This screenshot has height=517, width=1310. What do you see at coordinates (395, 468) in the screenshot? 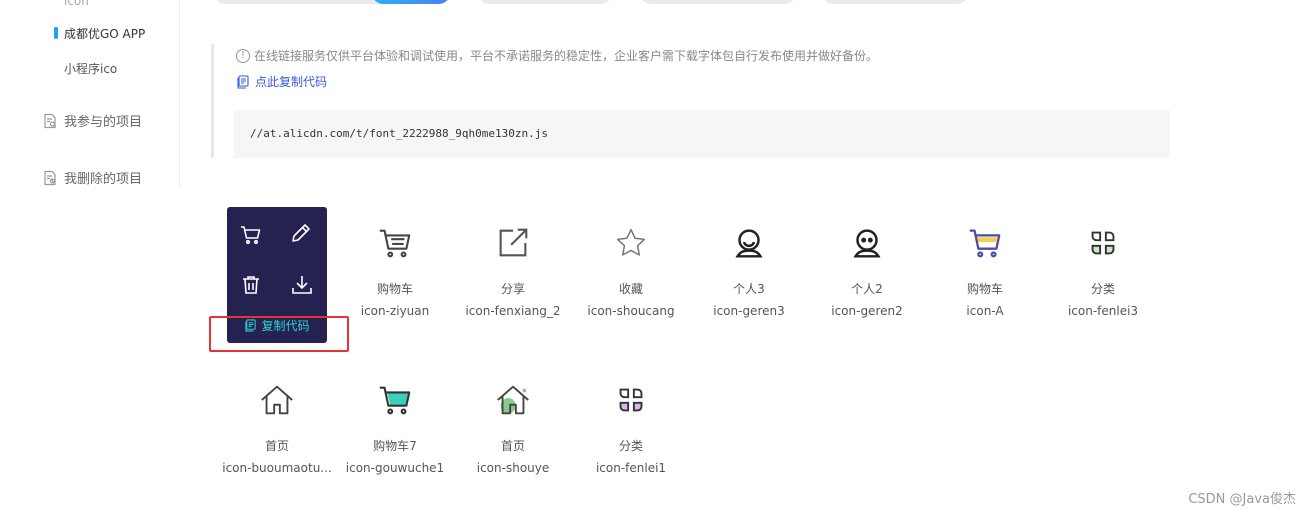
I see `icon-code: icon-gouwuche1` at bounding box center [395, 468].